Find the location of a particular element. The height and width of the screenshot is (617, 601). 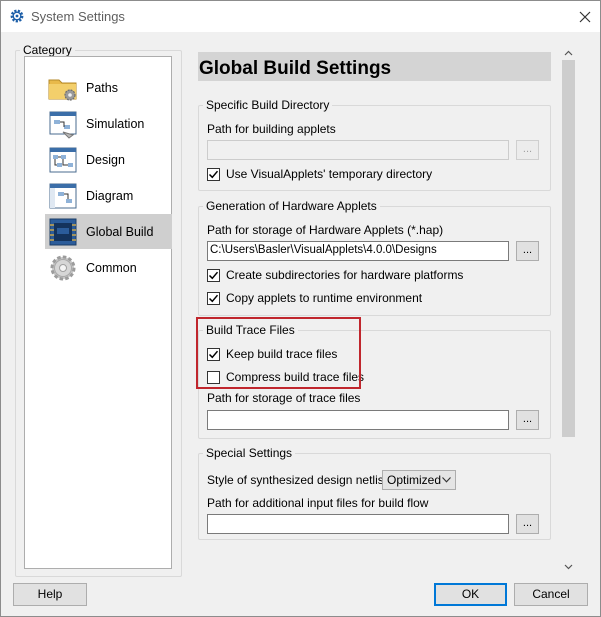

select-value: Optimized is located at coordinates (414, 480).